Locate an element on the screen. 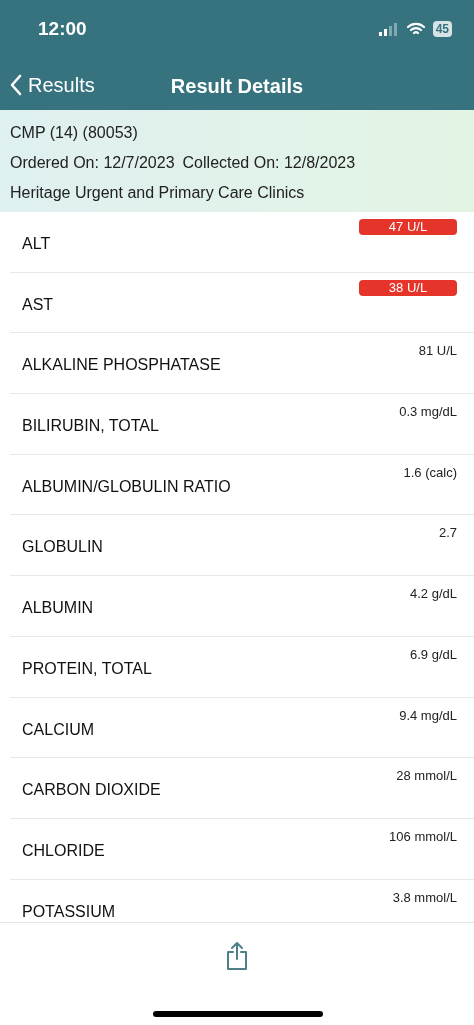 The image size is (474, 1025). flagged-value: 38 U/L is located at coordinates (408, 287).